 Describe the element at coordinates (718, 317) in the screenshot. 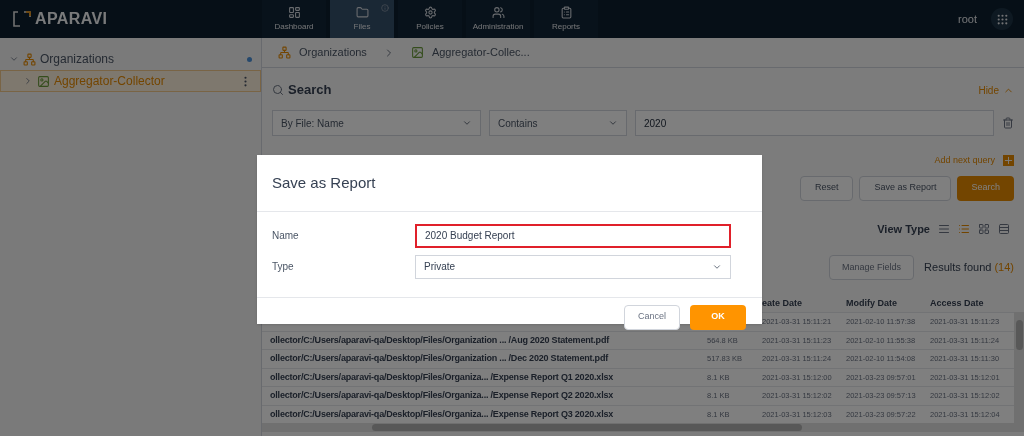

I see `dialog-button: OK` at that location.